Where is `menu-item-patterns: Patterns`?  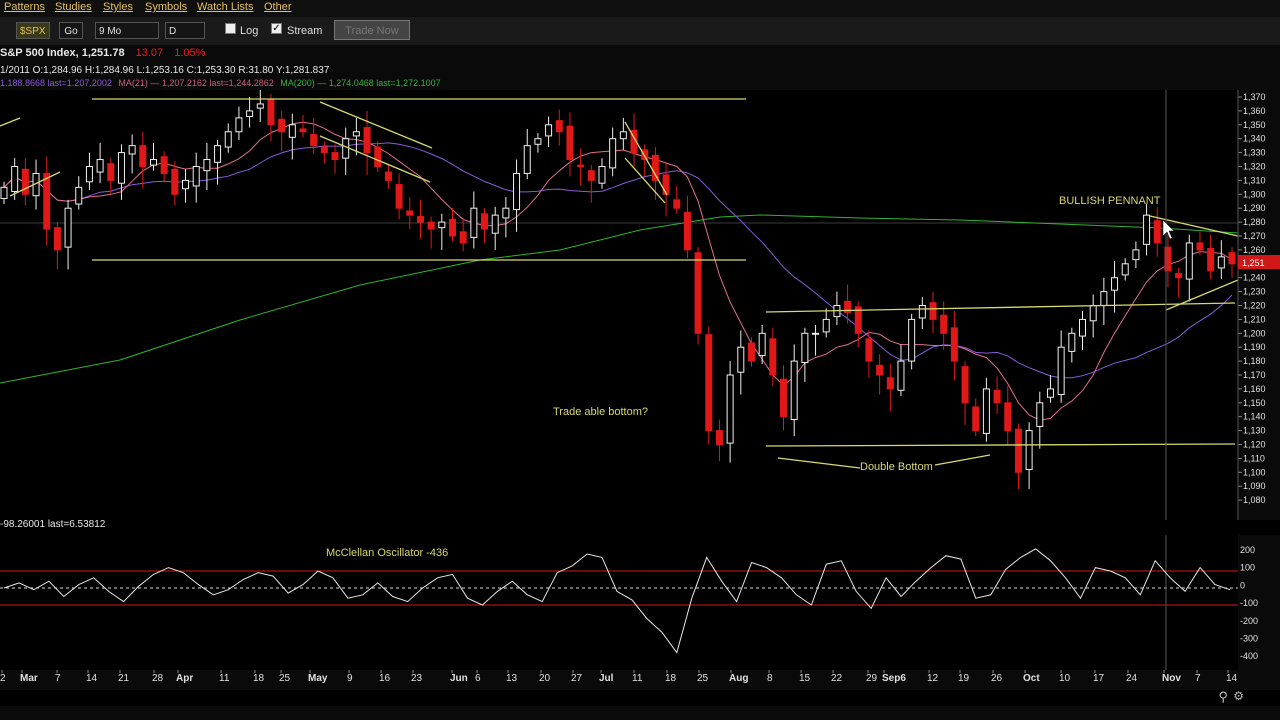
menu-item-patterns: Patterns is located at coordinates (24, 7).